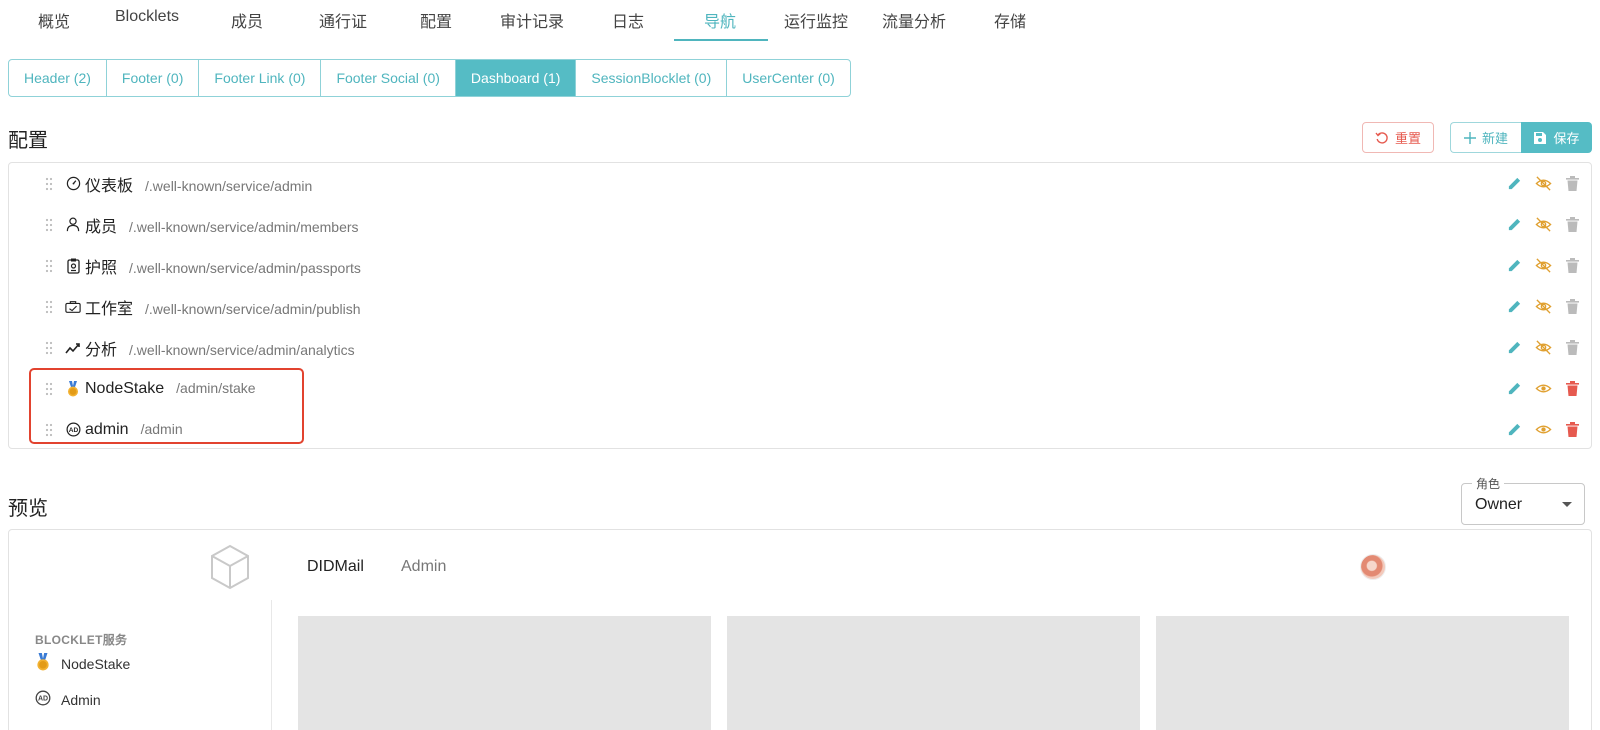 Image resolution: width=1600 pixels, height=730 pixels. Describe the element at coordinates (28, 509) in the screenshot. I see `preview-title: 预览` at that location.